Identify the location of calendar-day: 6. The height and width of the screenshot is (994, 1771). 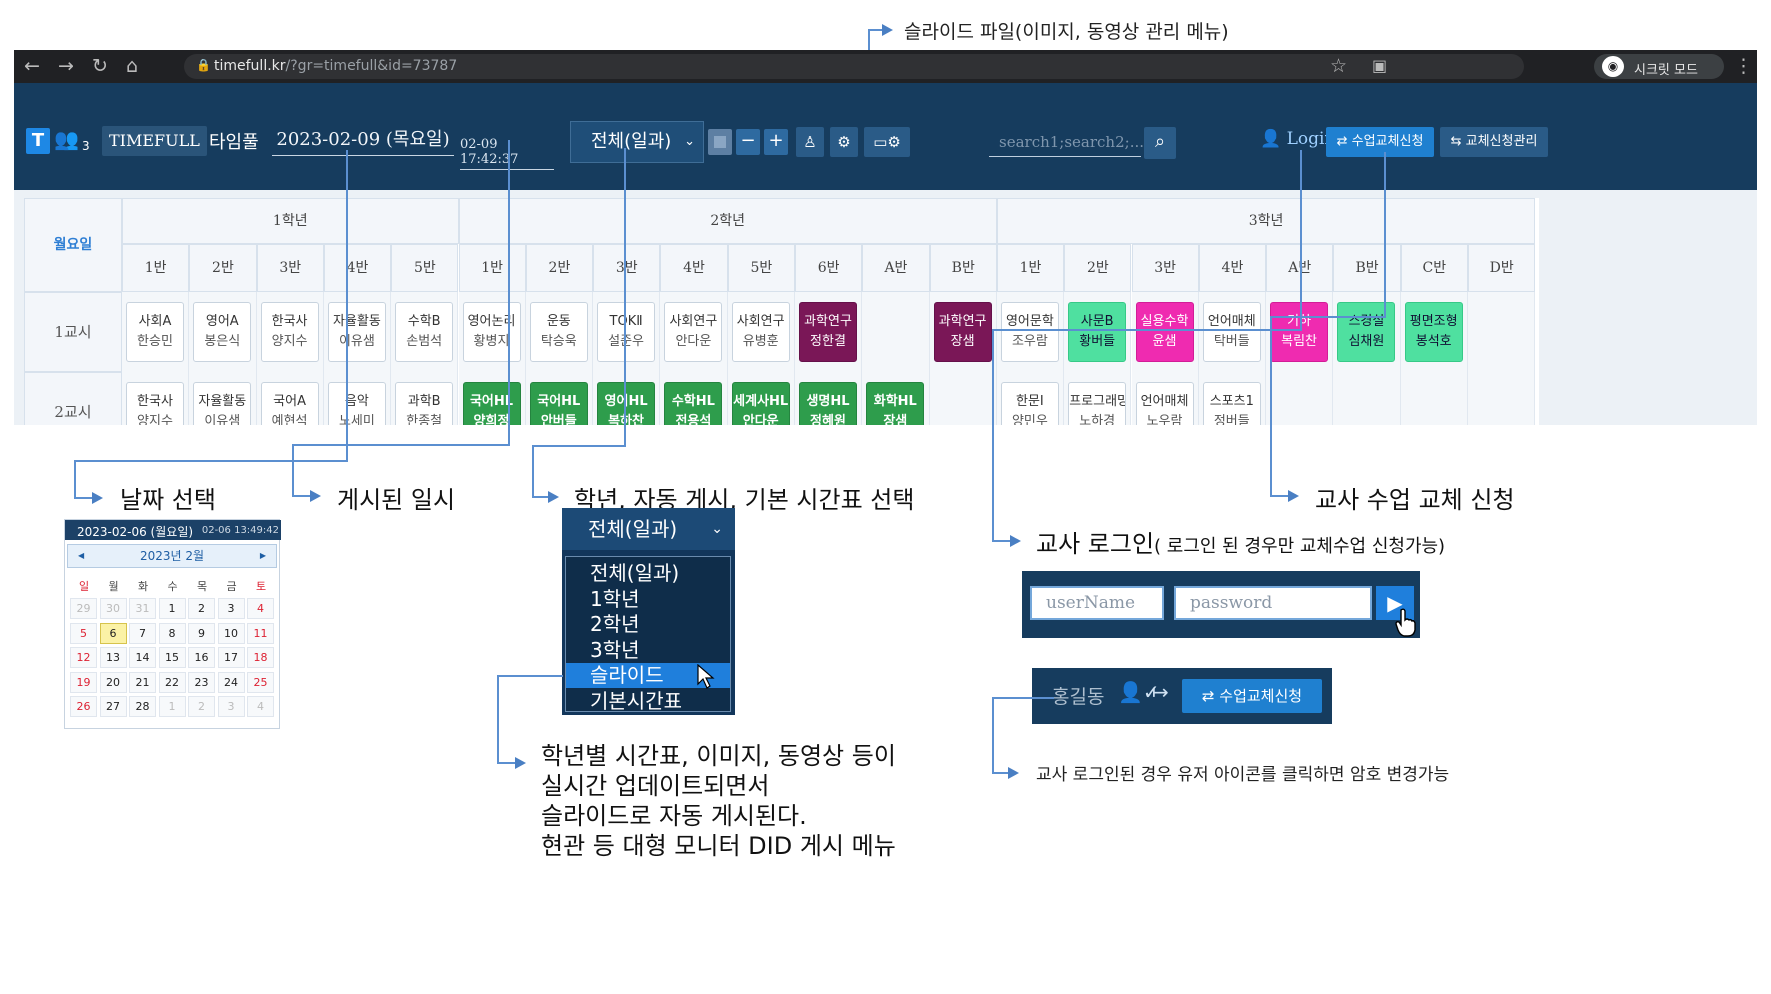
(113, 633).